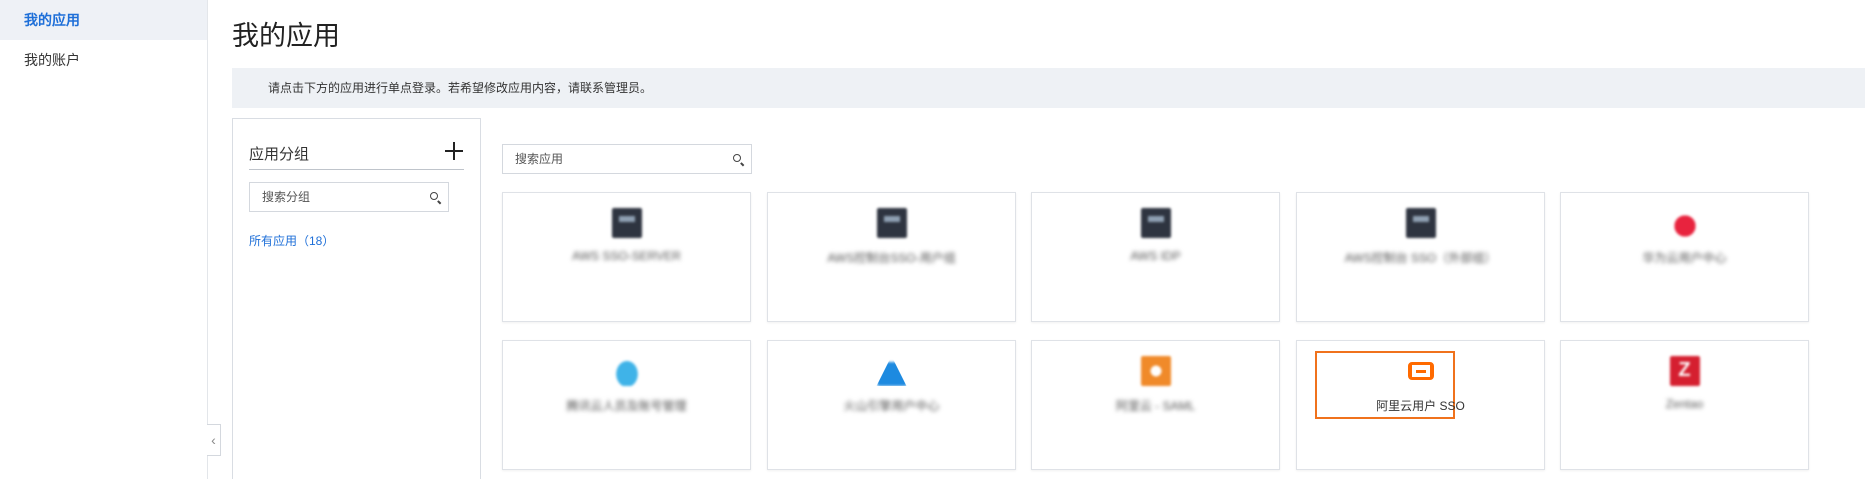 Image resolution: width=1865 pixels, height=479 pixels. Describe the element at coordinates (891, 371) in the screenshot. I see `triangle-icon` at that location.